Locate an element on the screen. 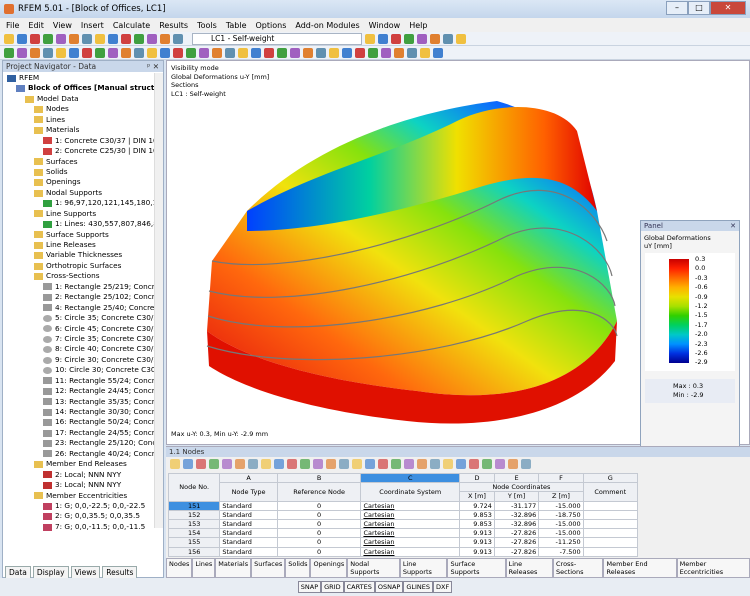 The height and width of the screenshot is (596, 750). tree-item: Lines is located at coordinates (79, 120).